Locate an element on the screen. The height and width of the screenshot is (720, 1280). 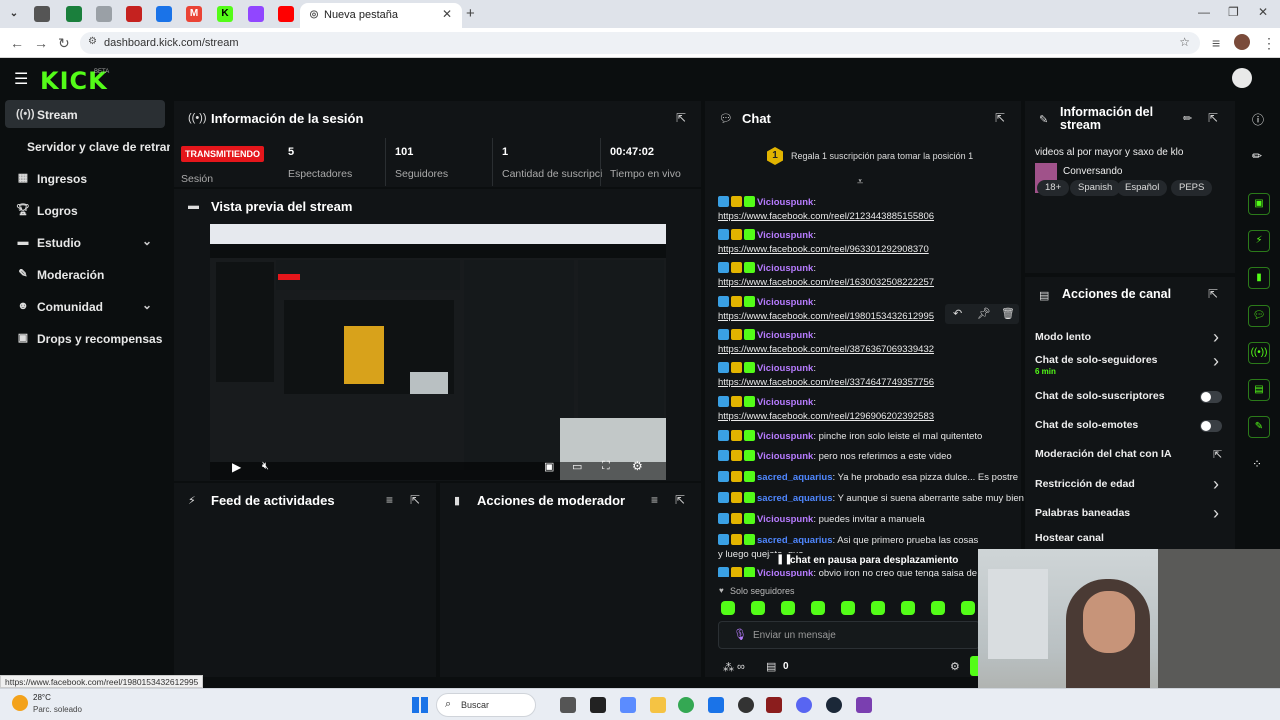
mic-icon: 🎙︎ is located at coordinates (740, 634).